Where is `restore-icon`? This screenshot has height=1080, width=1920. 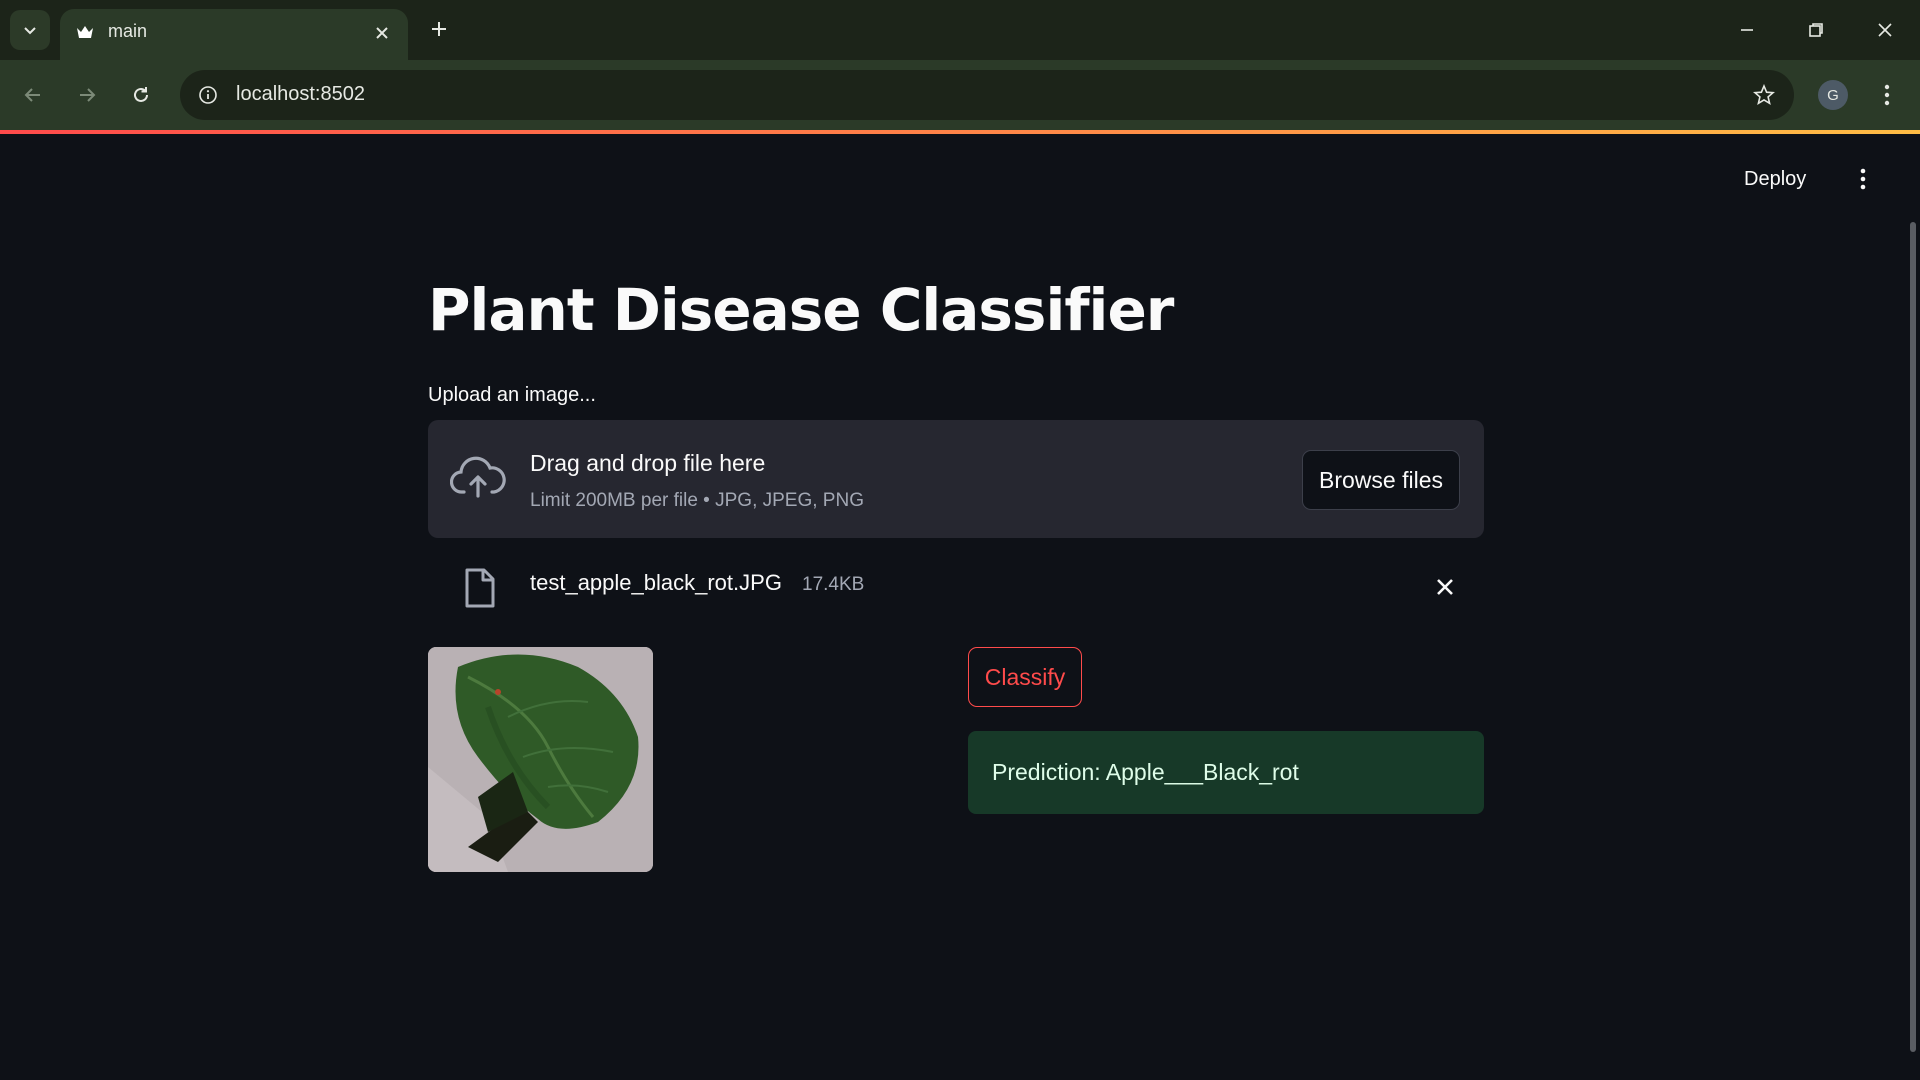
restore-icon is located at coordinates (1816, 30).